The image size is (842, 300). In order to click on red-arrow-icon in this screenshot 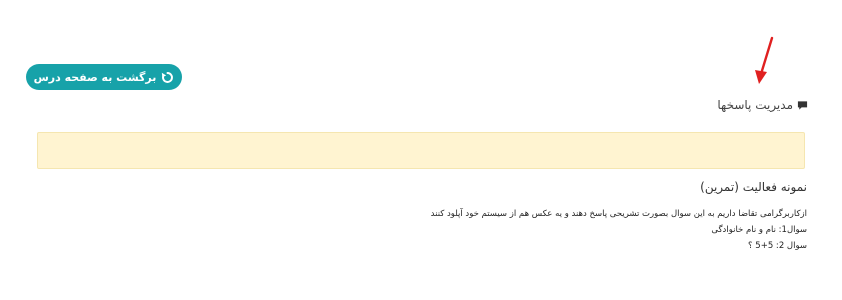, I will do `click(764, 60)`.